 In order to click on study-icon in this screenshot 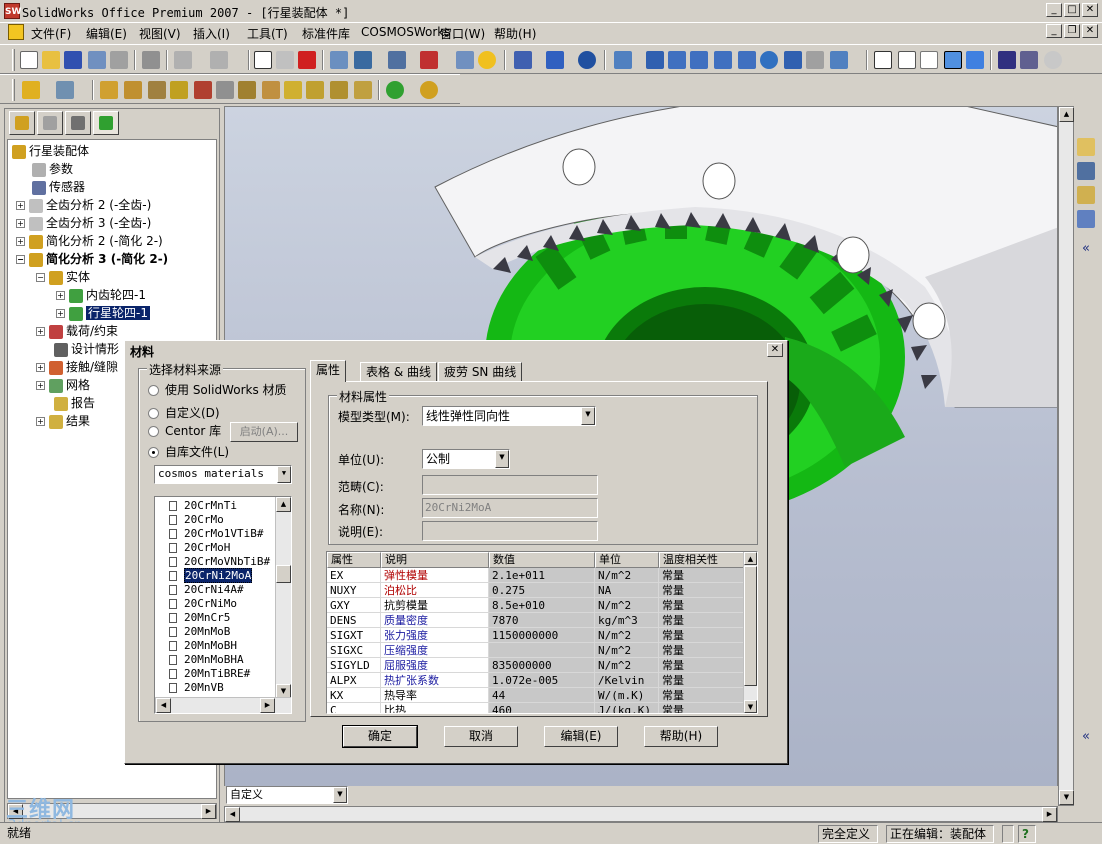, I will do `click(31, 90)`.